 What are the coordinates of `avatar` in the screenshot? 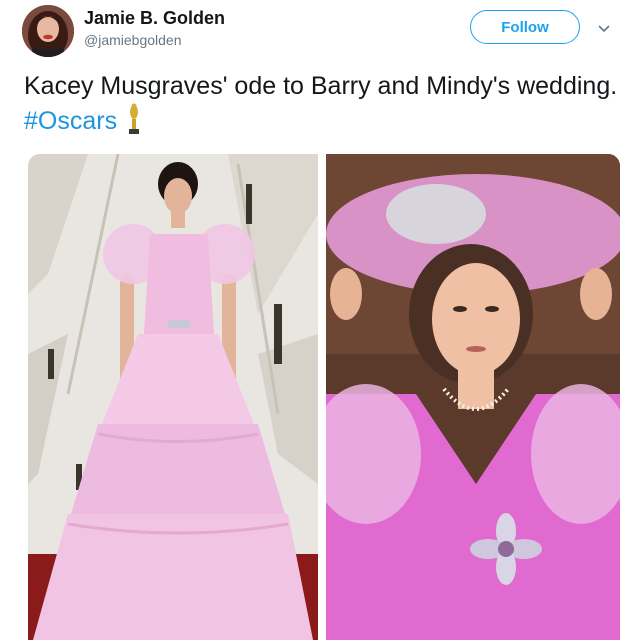 It's located at (48, 31).